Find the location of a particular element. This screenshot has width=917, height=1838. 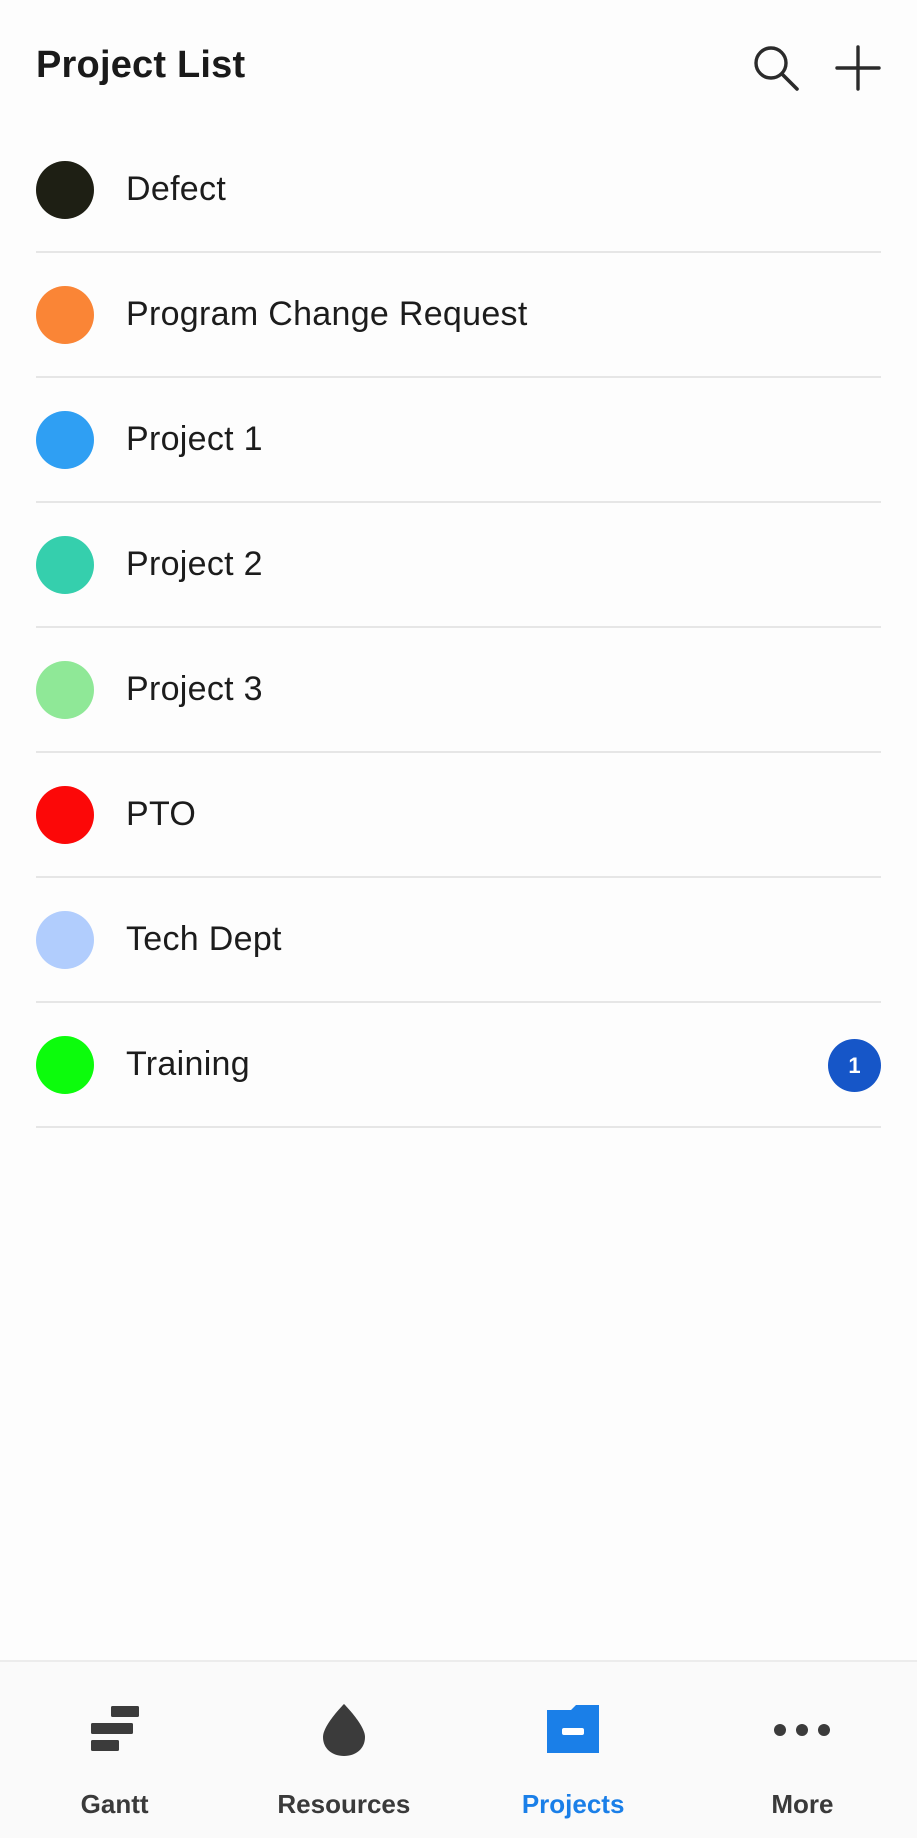

plus-icon is located at coordinates (858, 68).